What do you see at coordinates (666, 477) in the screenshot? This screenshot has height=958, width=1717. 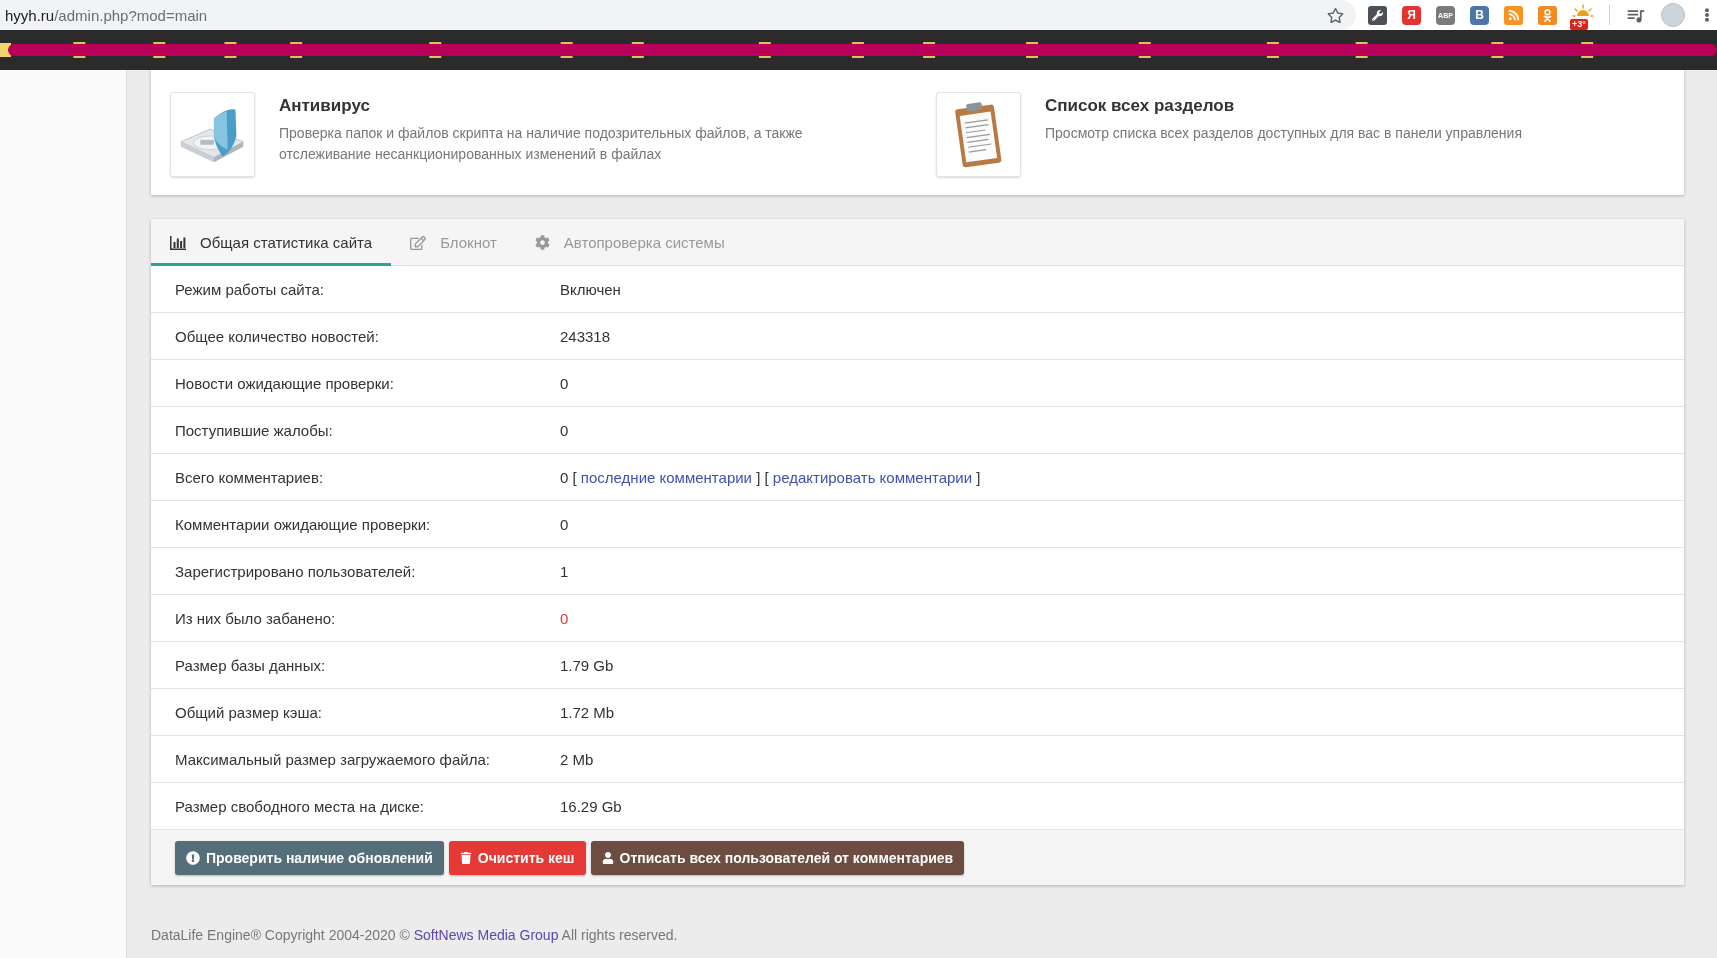 I see `comments-link: последние комментарии` at bounding box center [666, 477].